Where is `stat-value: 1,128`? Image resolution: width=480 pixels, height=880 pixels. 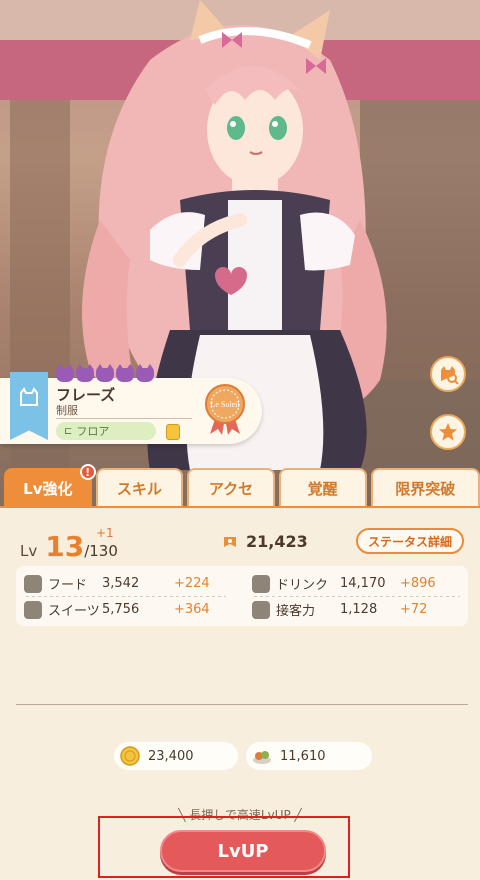
stat-value: 1,128 is located at coordinates (359, 609).